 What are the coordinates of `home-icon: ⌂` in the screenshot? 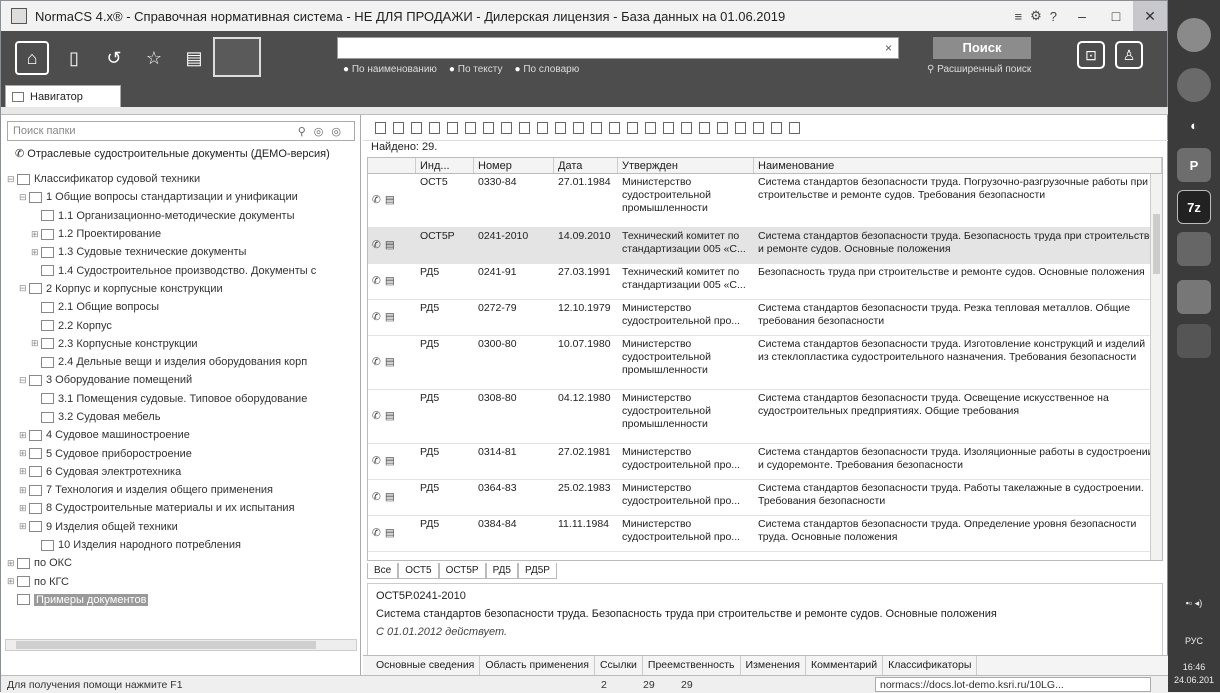 It's located at (32, 58).